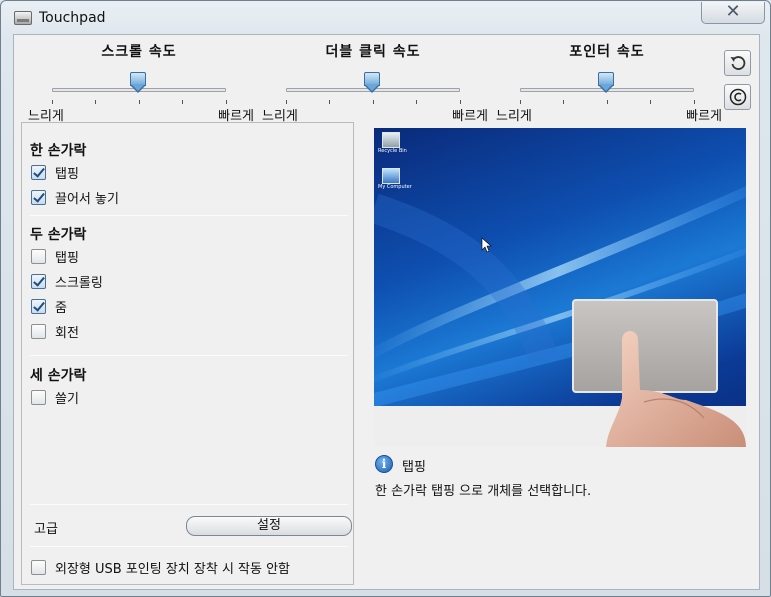 The image size is (771, 597). Describe the element at coordinates (38, 331) in the screenshot. I see `two-fingers-rotate-checkbox` at that location.